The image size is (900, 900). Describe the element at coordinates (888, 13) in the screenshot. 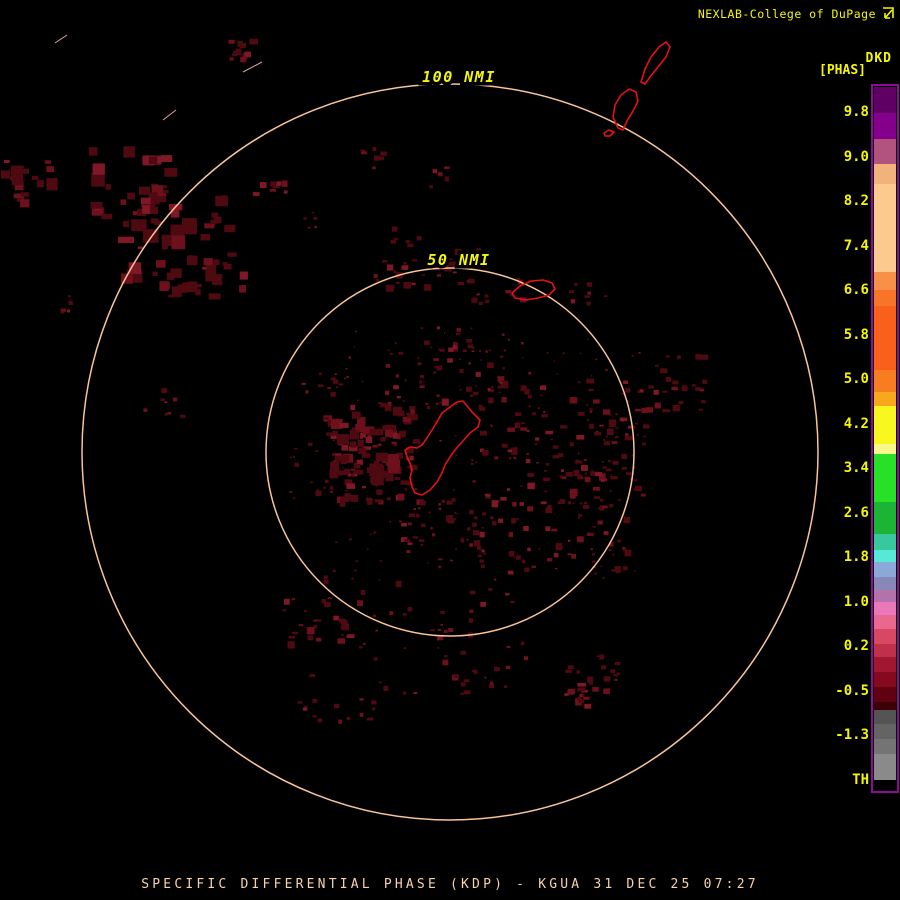

I see `cod-arrow-box-icon` at that location.